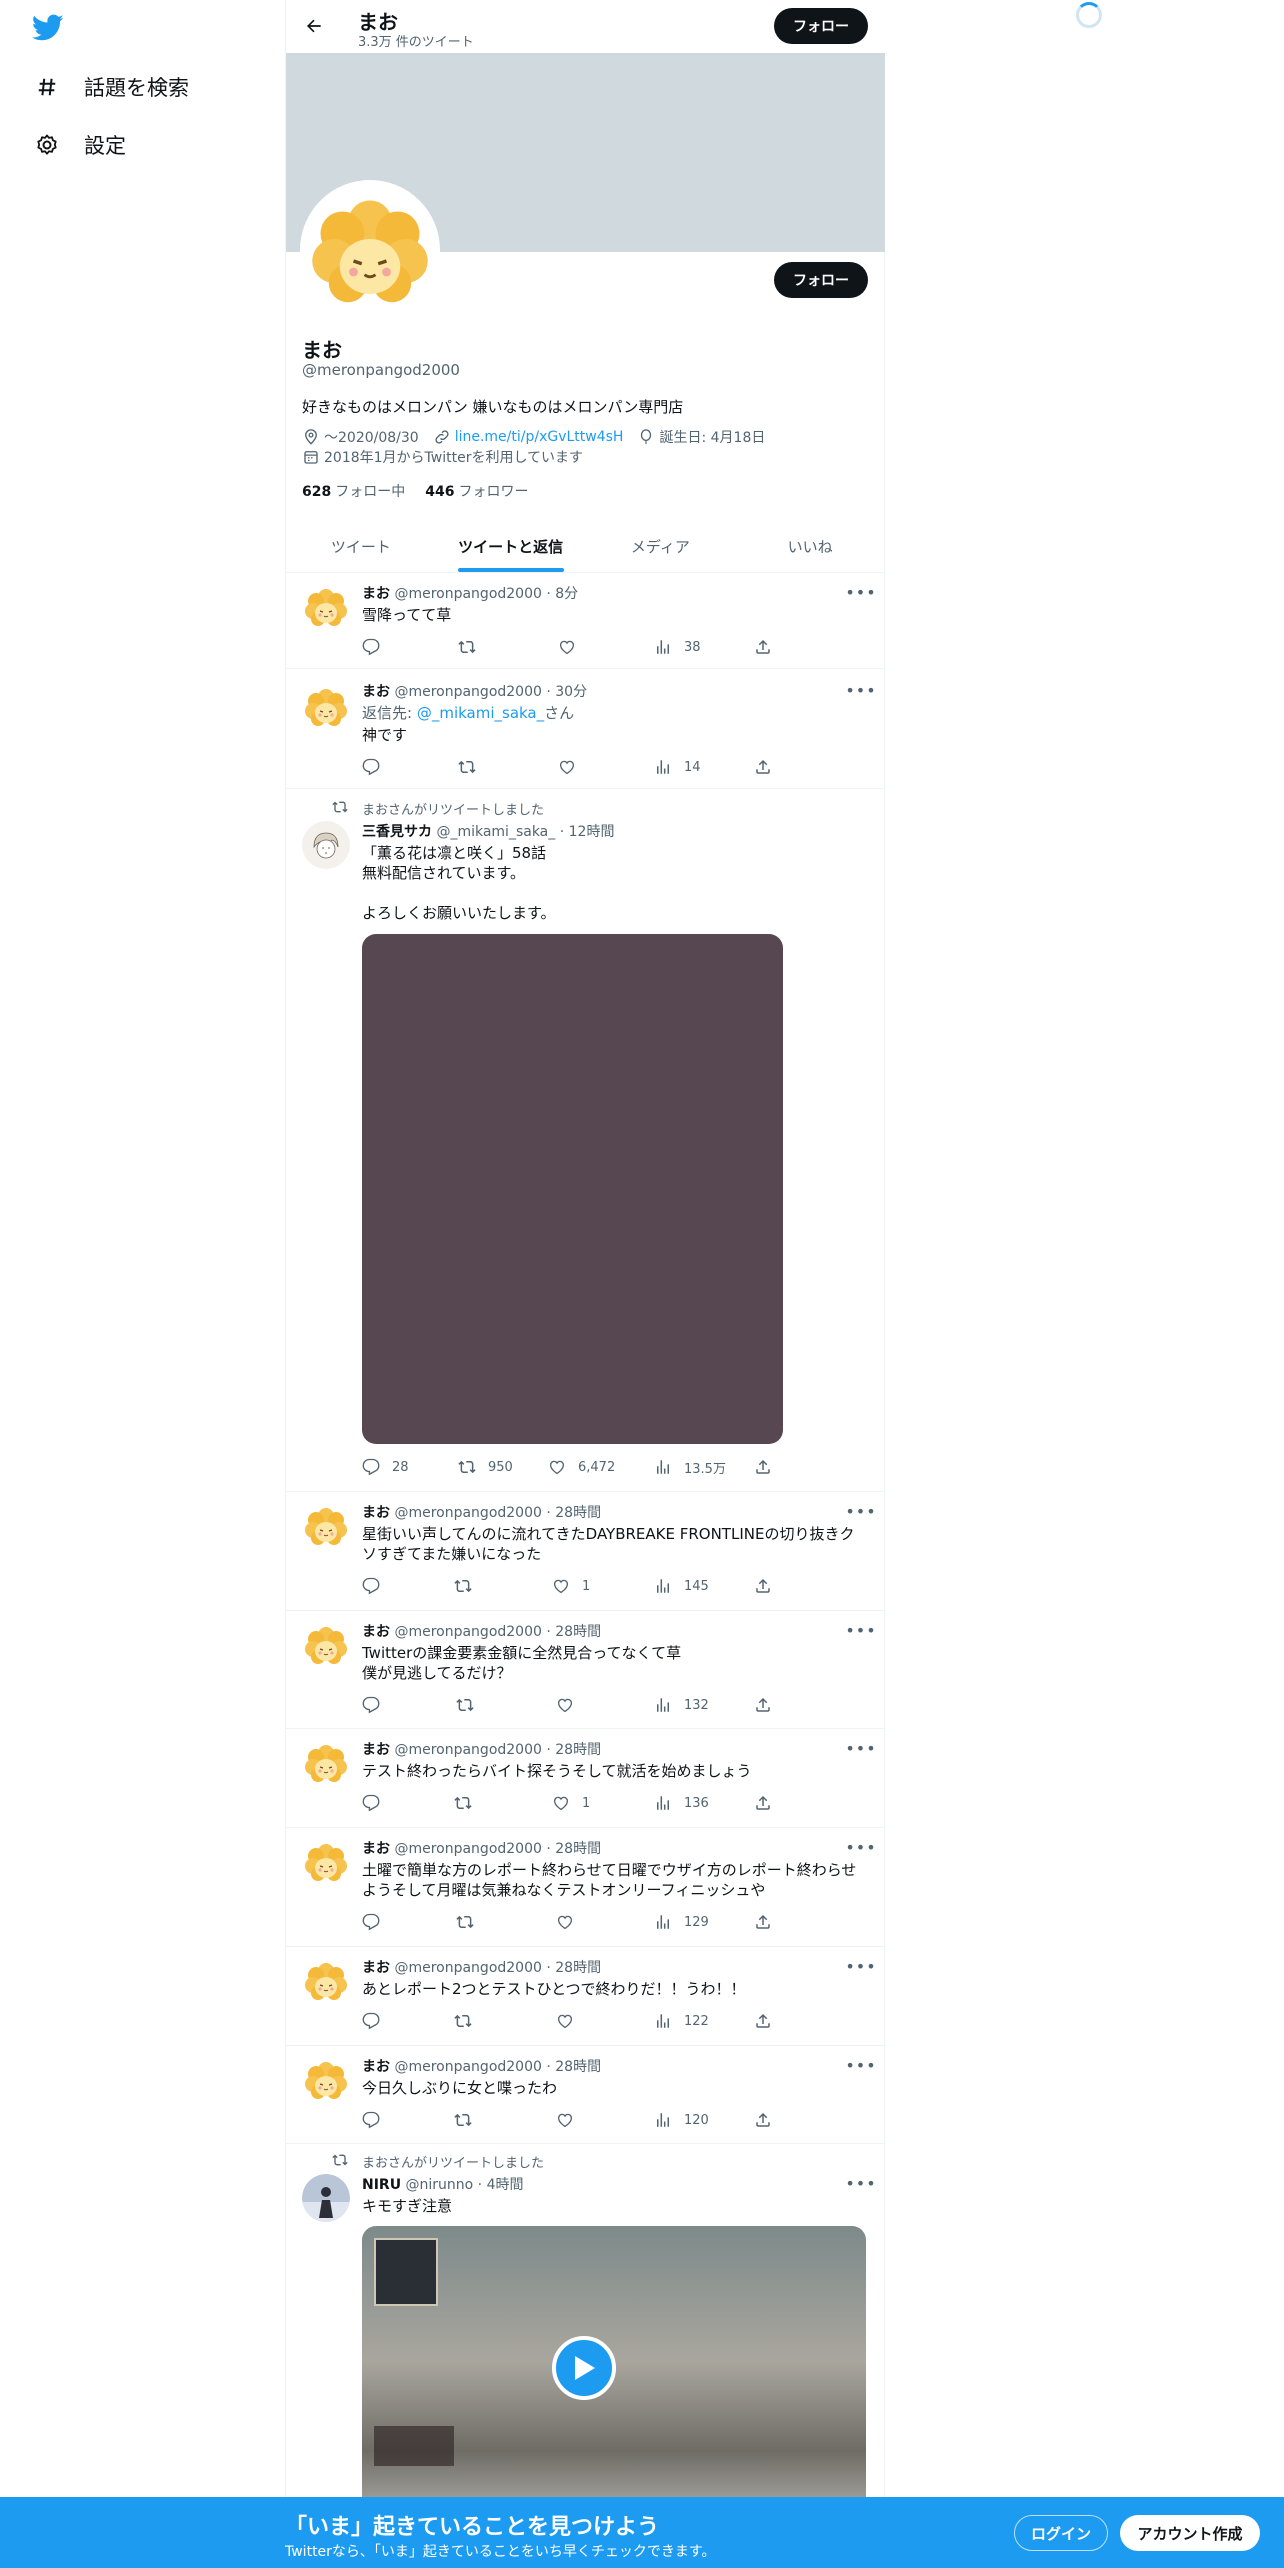  What do you see at coordinates (690, 1467) in the screenshot?
I see `views-button: 13.5万` at bounding box center [690, 1467].